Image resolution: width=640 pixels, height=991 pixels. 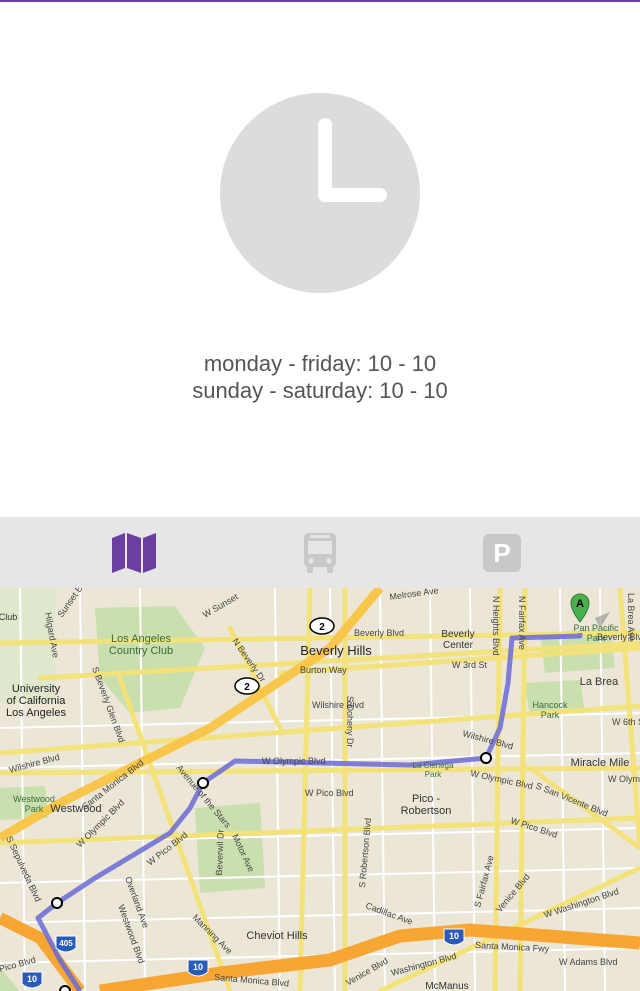 What do you see at coordinates (336, 650) in the screenshot?
I see `map-label: Beverly Hills` at bounding box center [336, 650].